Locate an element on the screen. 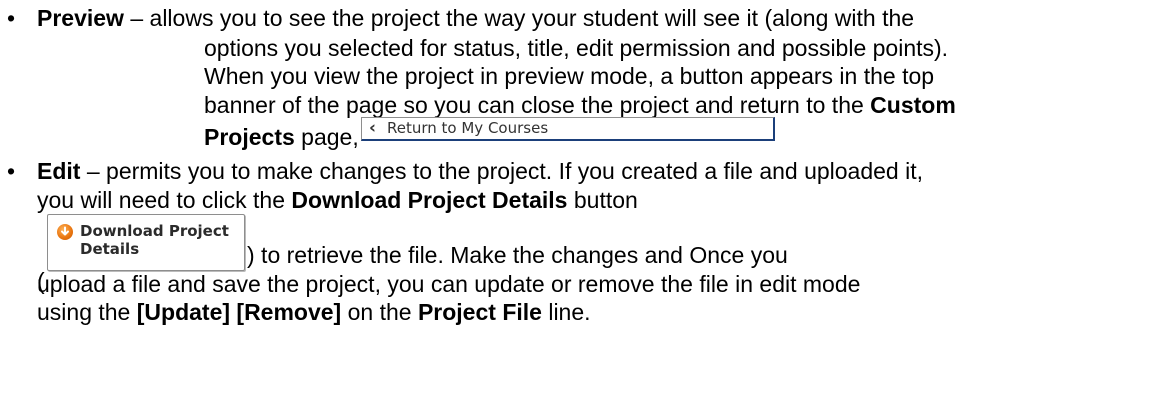  download-icon is located at coordinates (65, 232).